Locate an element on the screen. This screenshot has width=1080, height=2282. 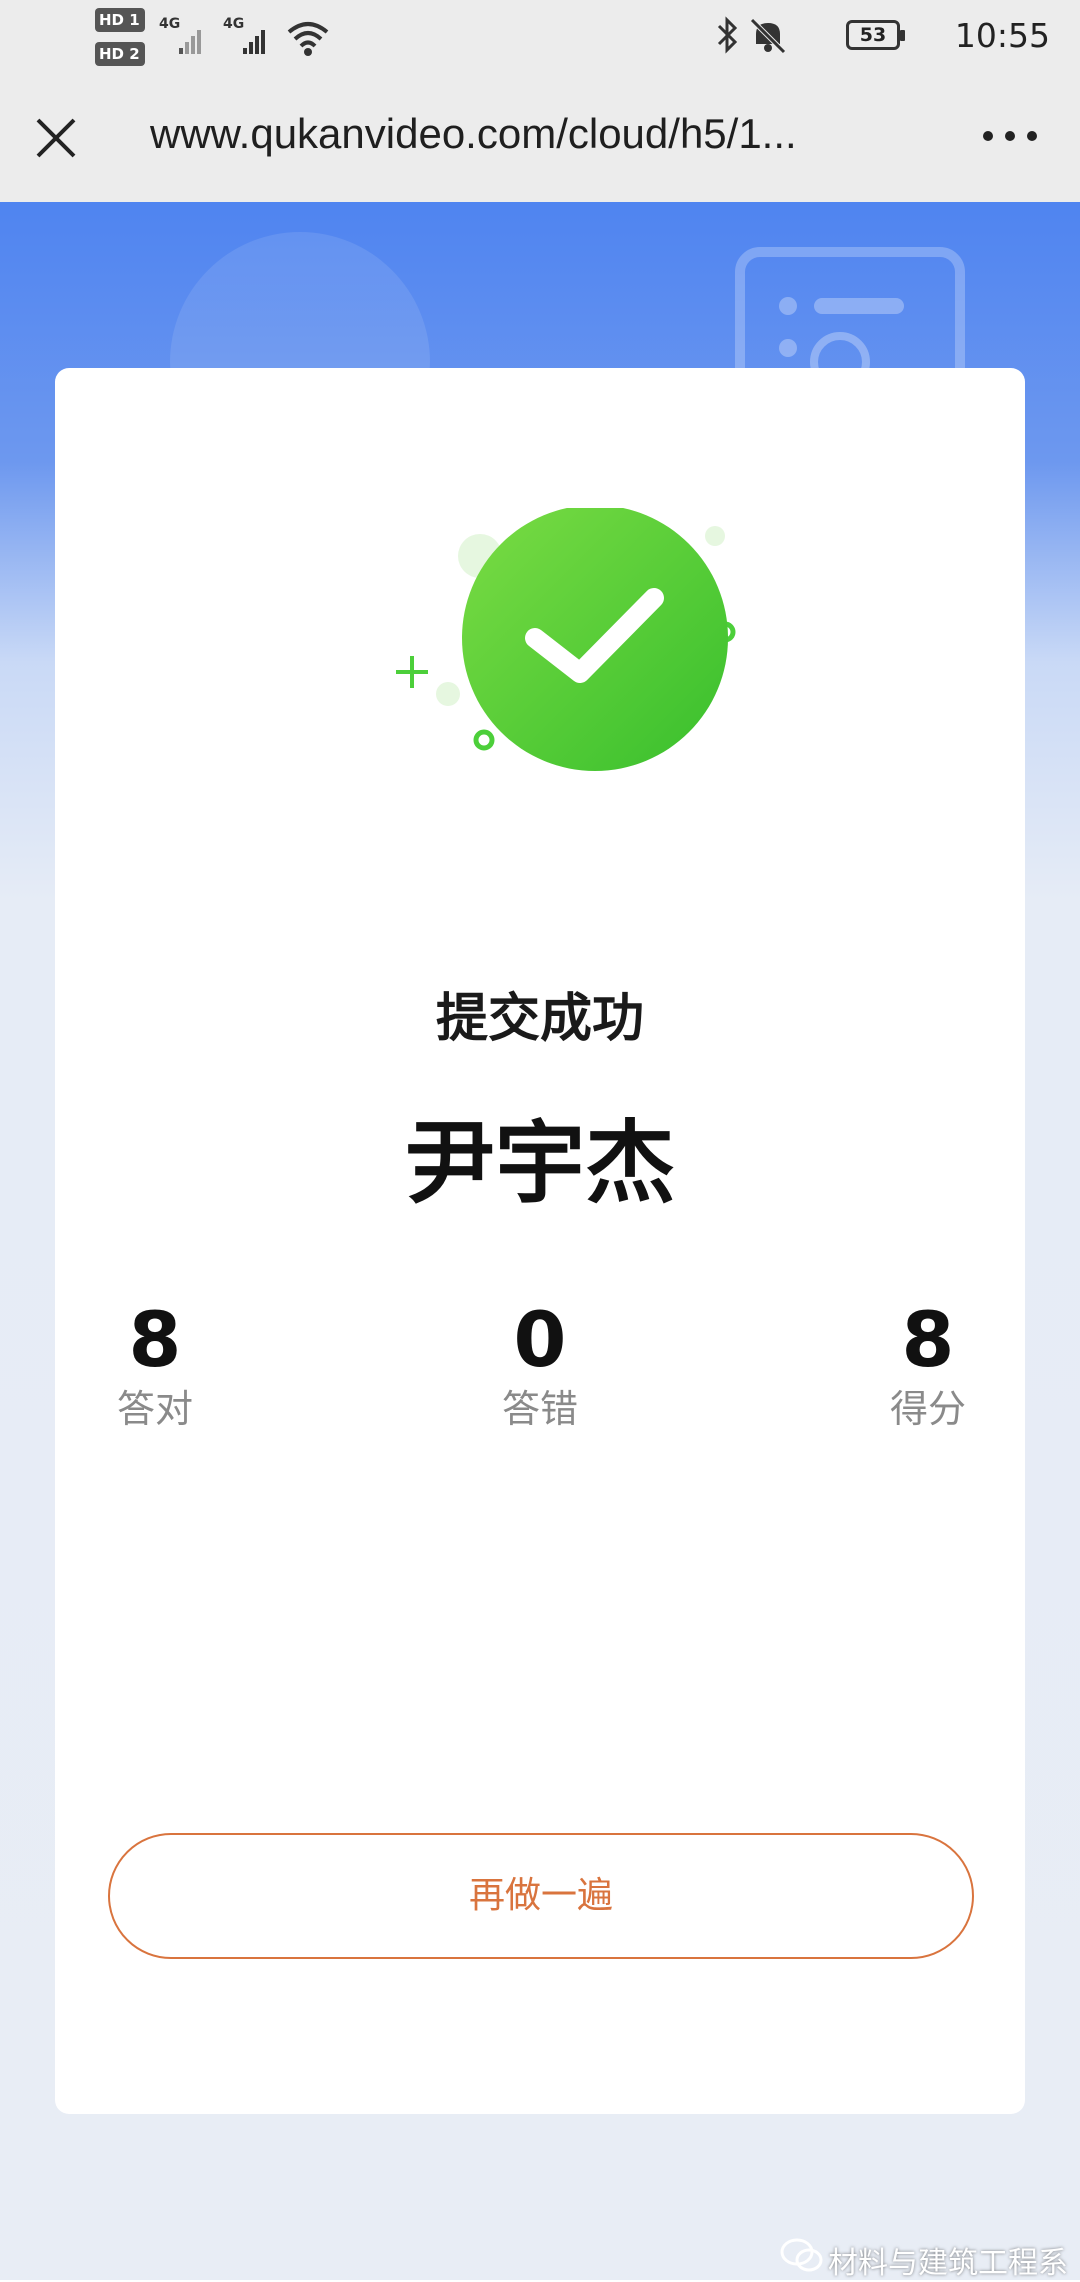
status-bar: HD 1 HD 2 4G 4G 53 10:55 is located at coordinates (540, 36).